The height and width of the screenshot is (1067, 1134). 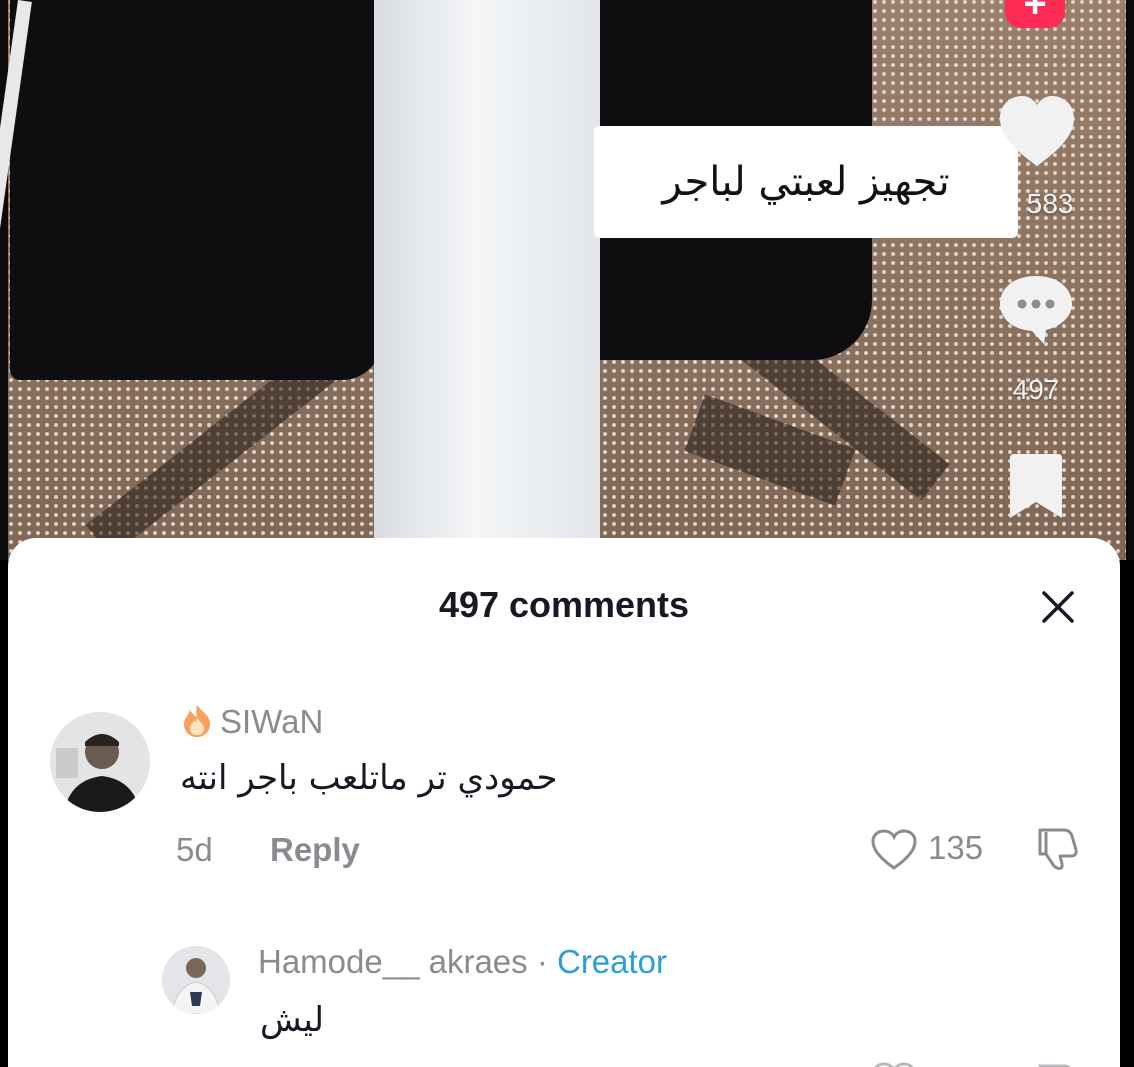 I want to click on creator-avatar, so click(x=196, y=980).